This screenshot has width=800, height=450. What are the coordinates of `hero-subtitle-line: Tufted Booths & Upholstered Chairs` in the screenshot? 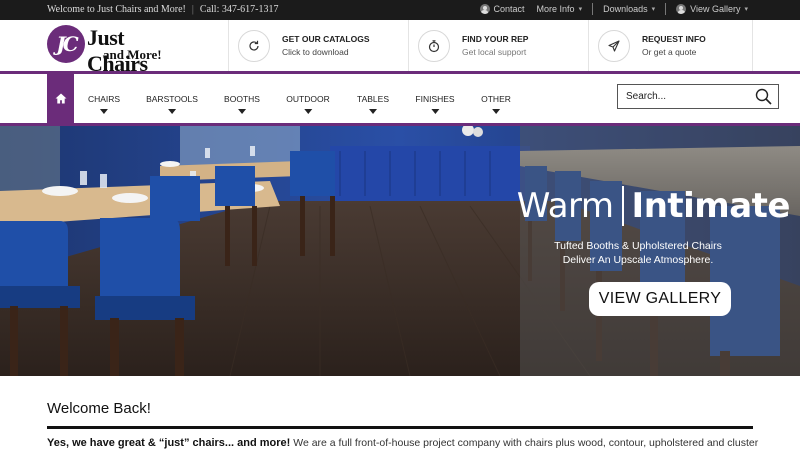 It's located at (638, 246).